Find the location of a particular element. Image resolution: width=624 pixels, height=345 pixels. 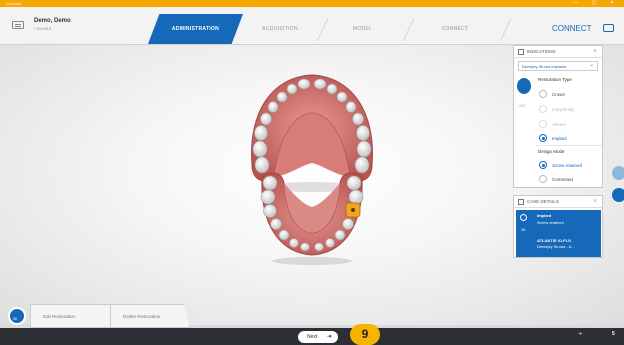

chat-icon is located at coordinates (608, 28).